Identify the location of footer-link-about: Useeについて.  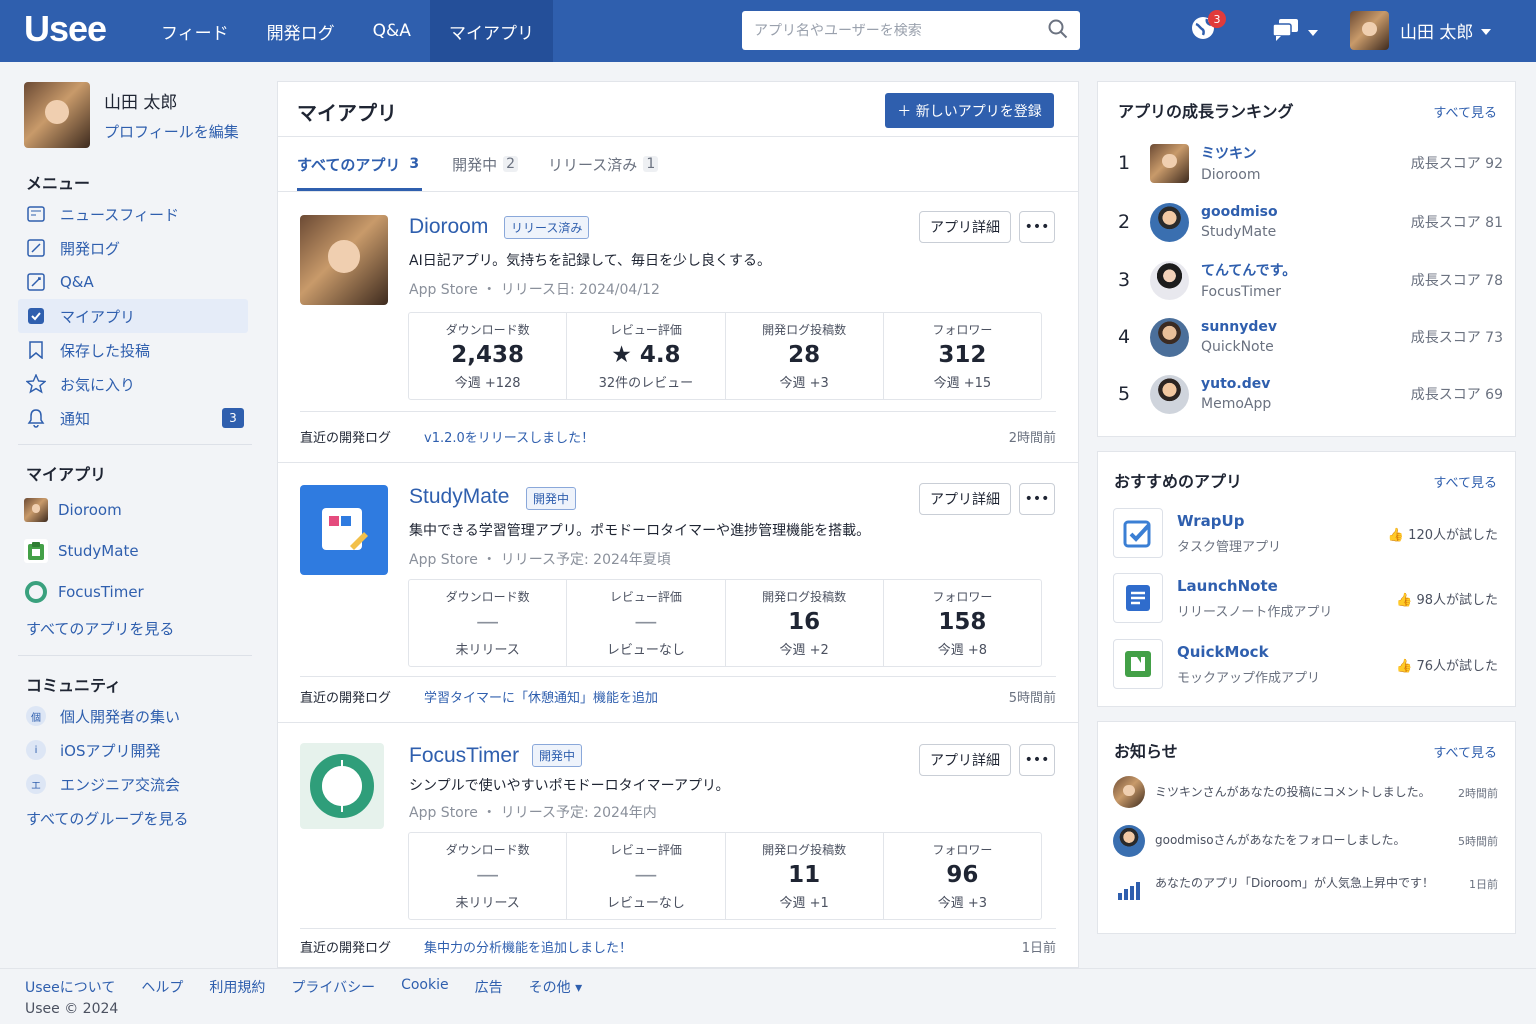
(70, 987).